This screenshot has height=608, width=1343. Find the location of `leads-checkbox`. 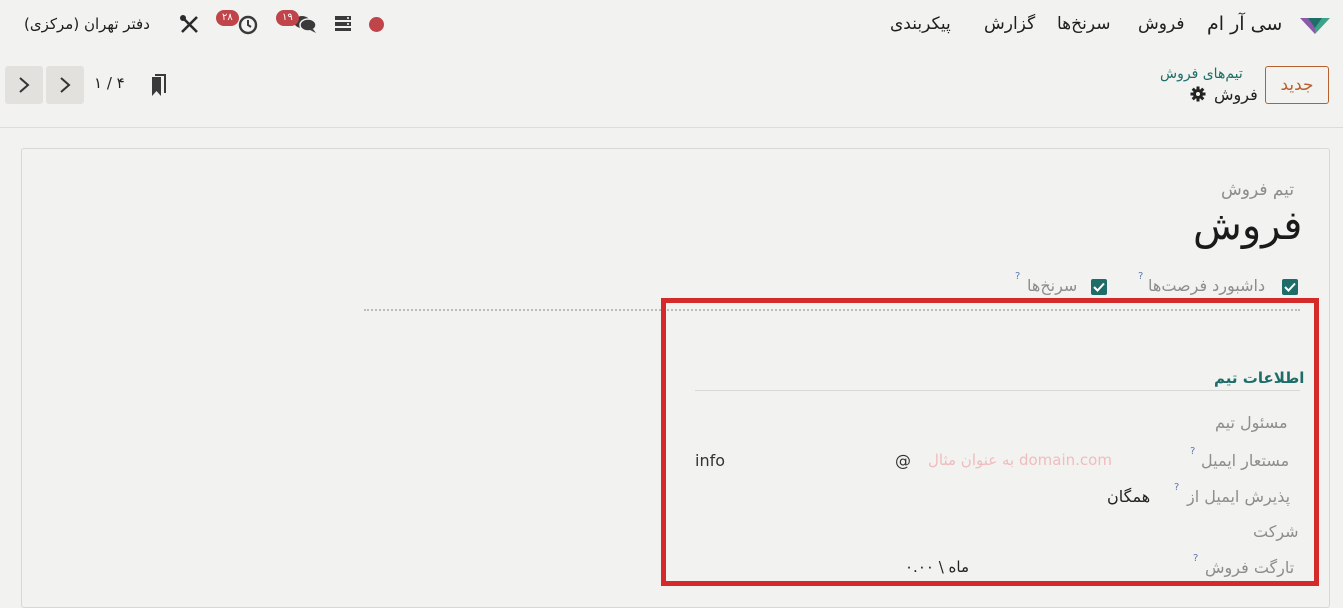

leads-checkbox is located at coordinates (1099, 287).